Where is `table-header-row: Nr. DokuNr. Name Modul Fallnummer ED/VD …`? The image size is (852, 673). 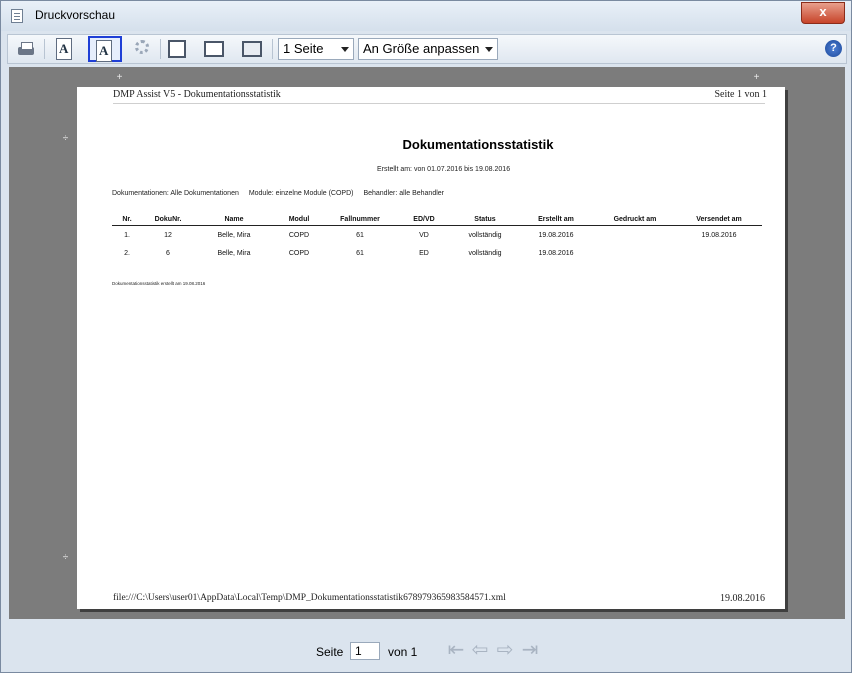
table-header-row: Nr. DokuNr. Name Modul Fallnummer ED/VD … is located at coordinates (437, 220).